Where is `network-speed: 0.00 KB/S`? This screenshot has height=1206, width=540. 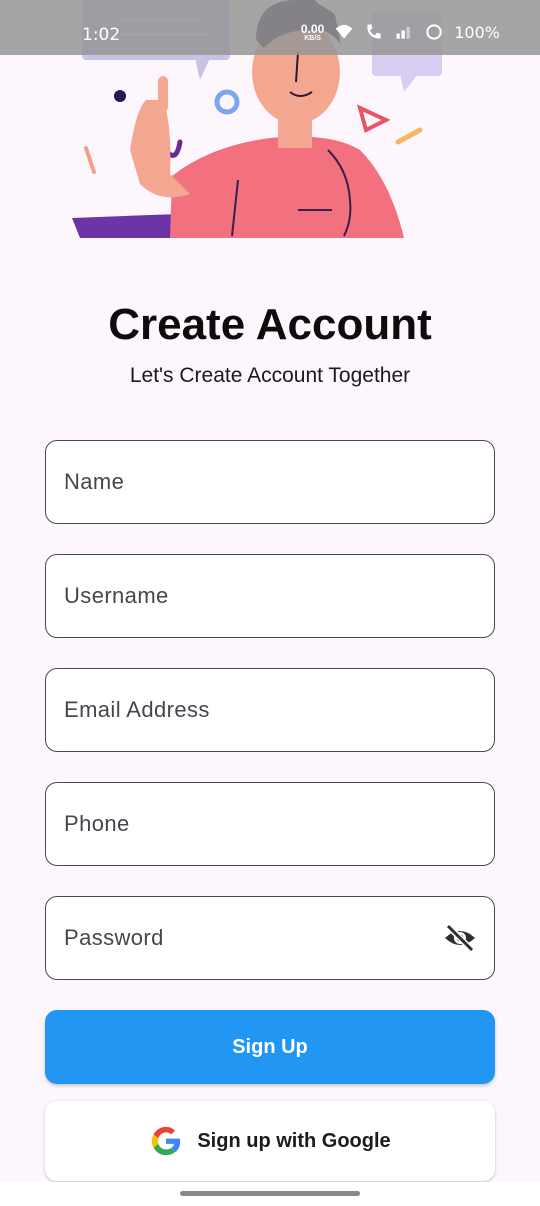 network-speed: 0.00 KB/S is located at coordinates (312, 32).